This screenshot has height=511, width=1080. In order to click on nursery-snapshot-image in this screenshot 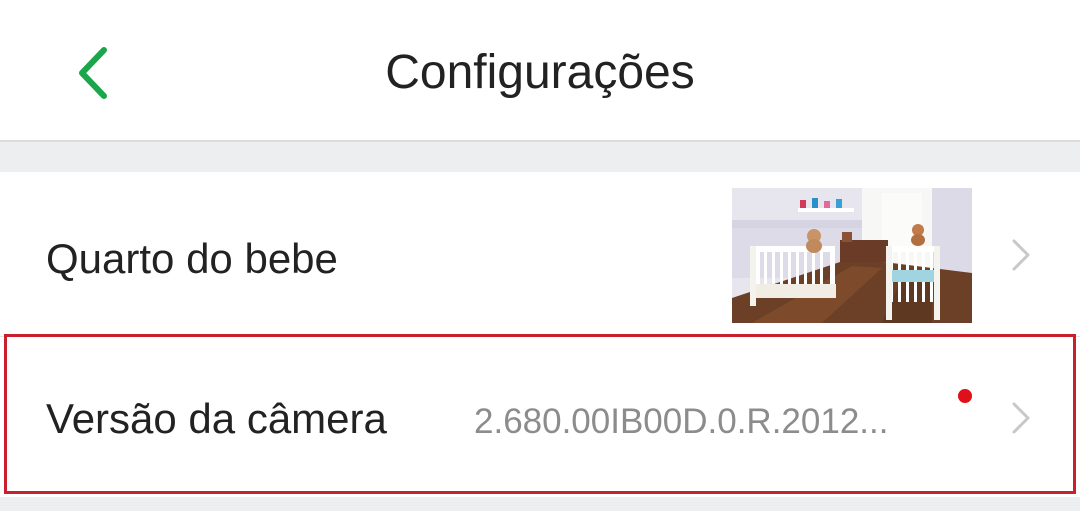, I will do `click(852, 255)`.